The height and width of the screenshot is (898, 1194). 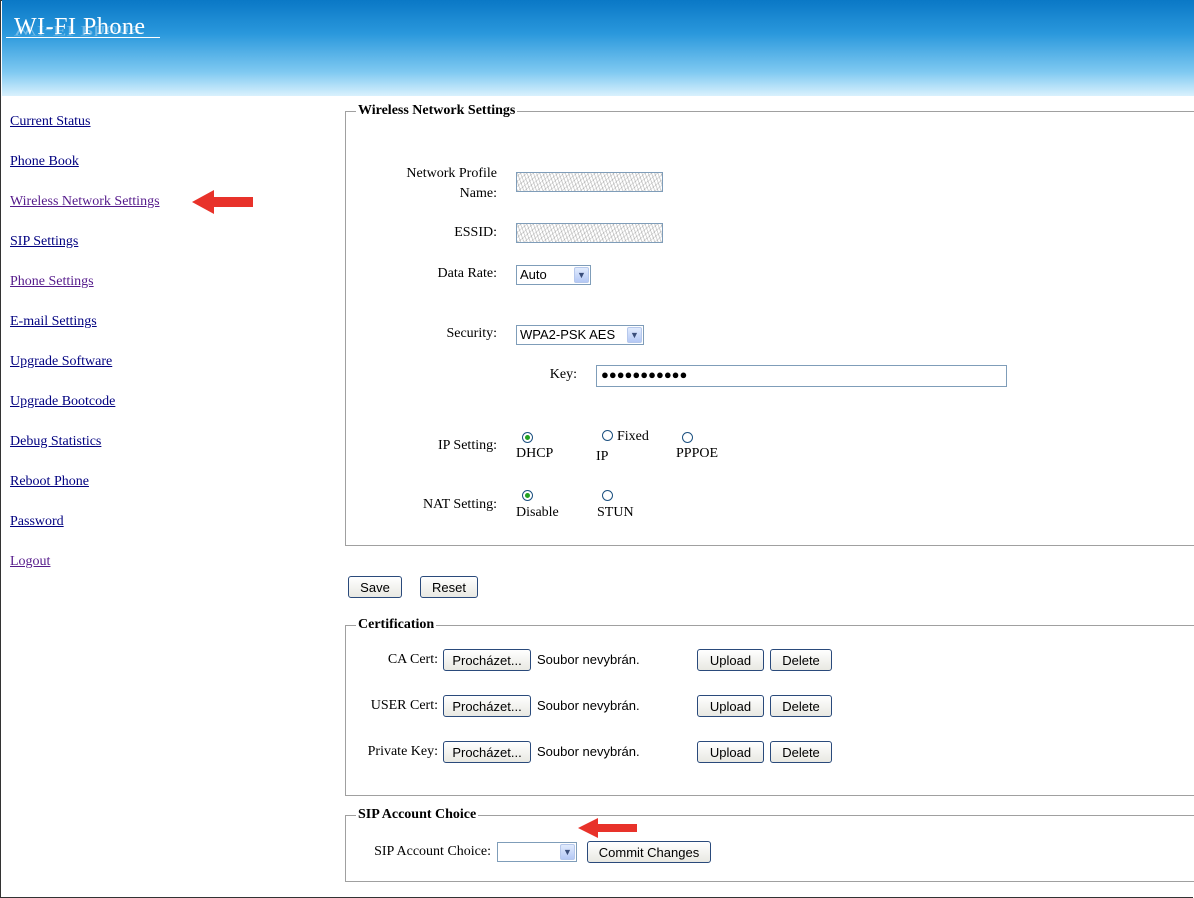 I want to click on ip-pppoe-label: PPPOE, so click(x=697, y=453).